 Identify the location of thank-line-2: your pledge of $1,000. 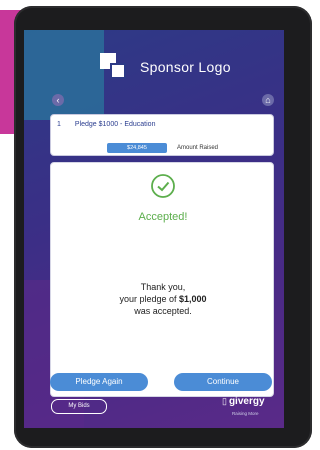
(163, 299).